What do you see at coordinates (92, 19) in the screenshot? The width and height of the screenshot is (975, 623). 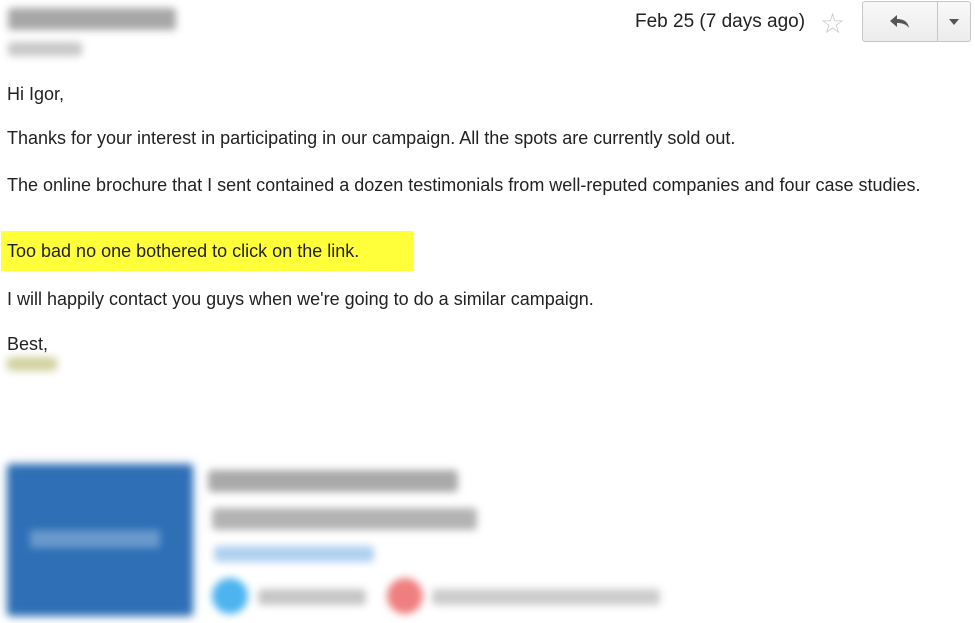 I see `sender-name-redacted` at bounding box center [92, 19].